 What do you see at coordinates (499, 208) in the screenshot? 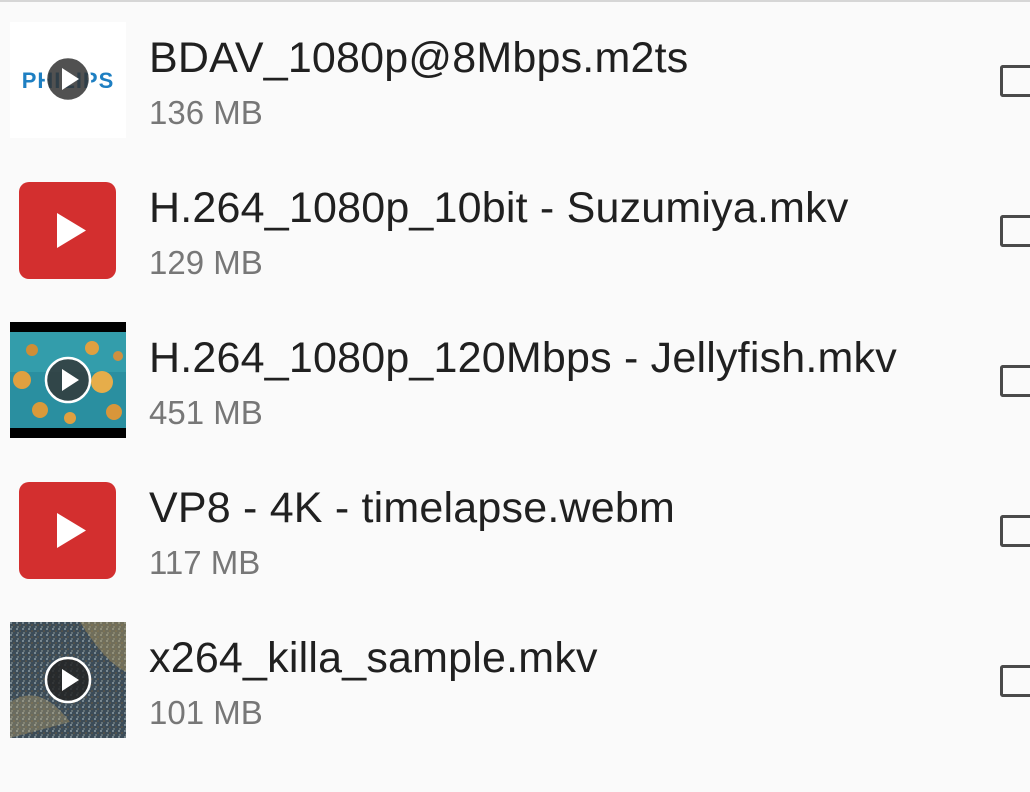
I see `file-name: H.264_1080p_10bit - Suzumiya.mkv` at bounding box center [499, 208].